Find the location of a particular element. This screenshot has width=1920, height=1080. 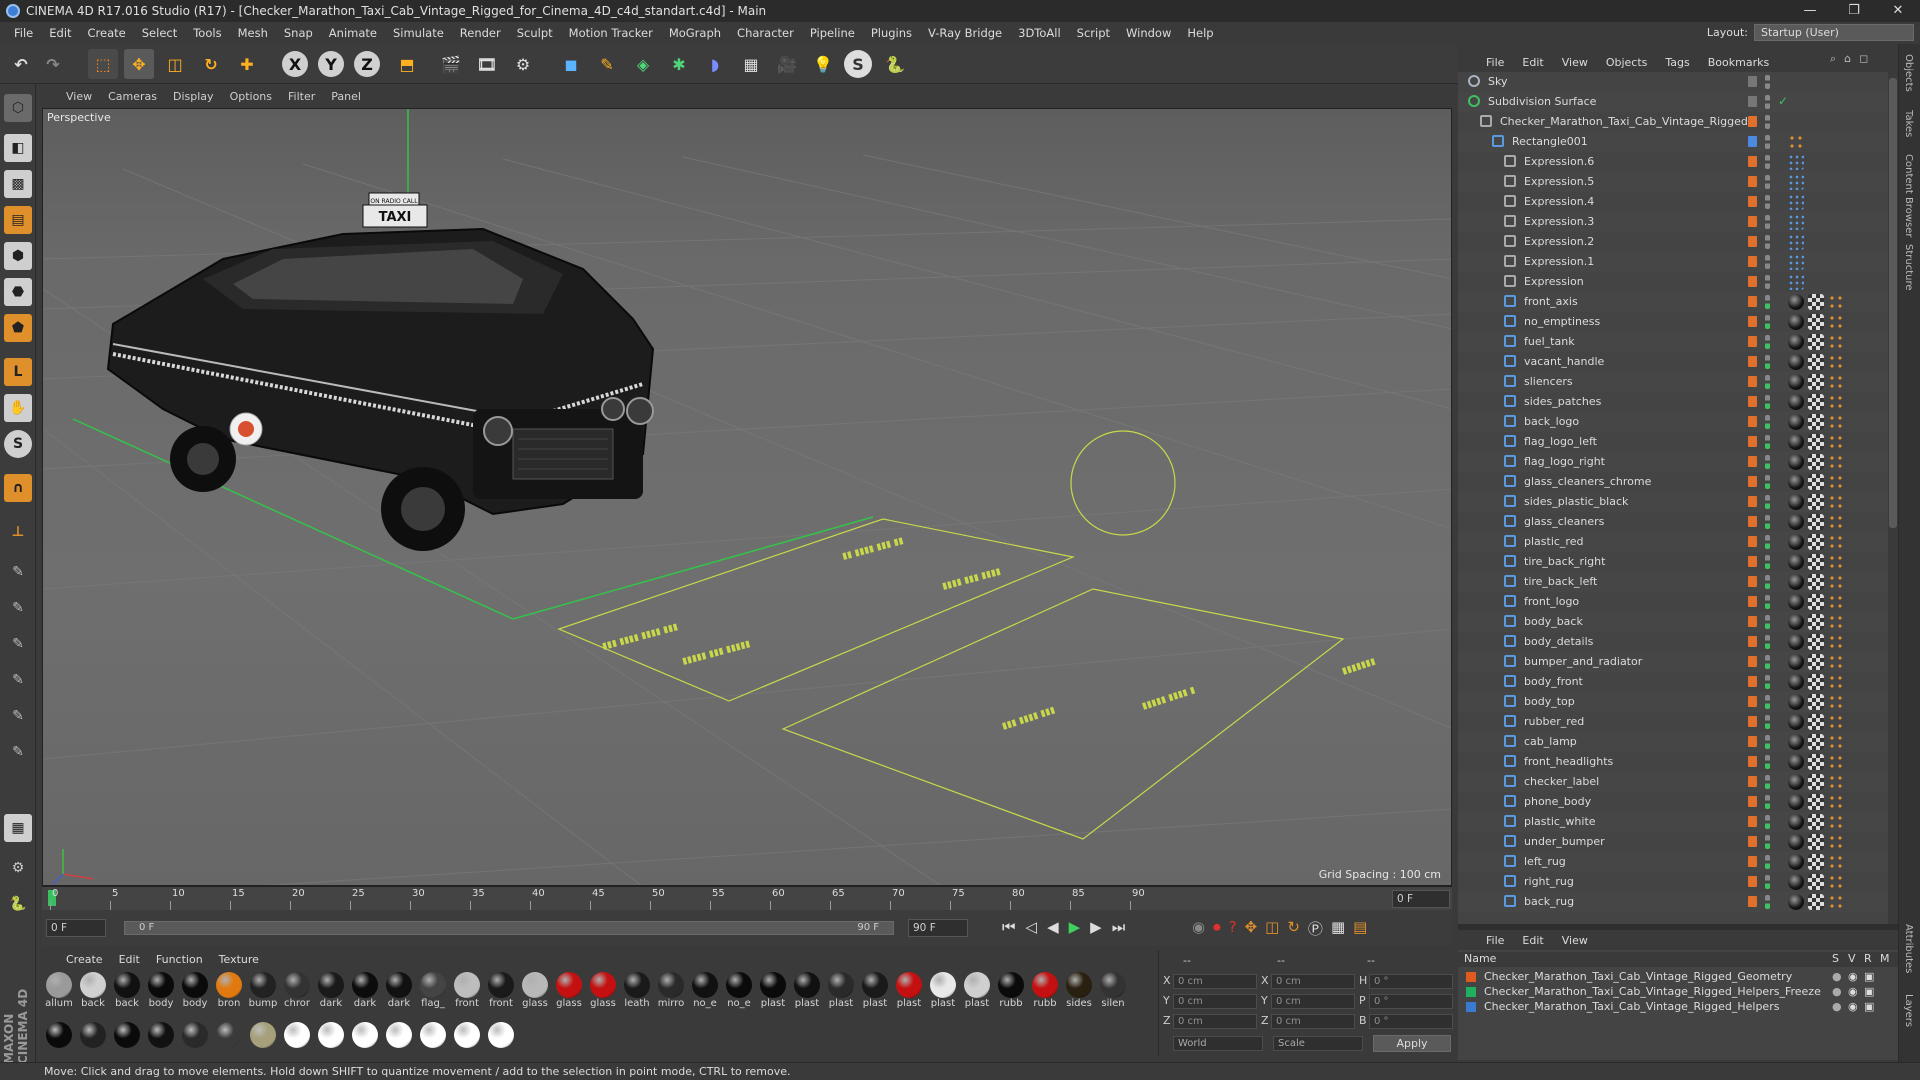

object-menu-file: File is located at coordinates (1495, 62).